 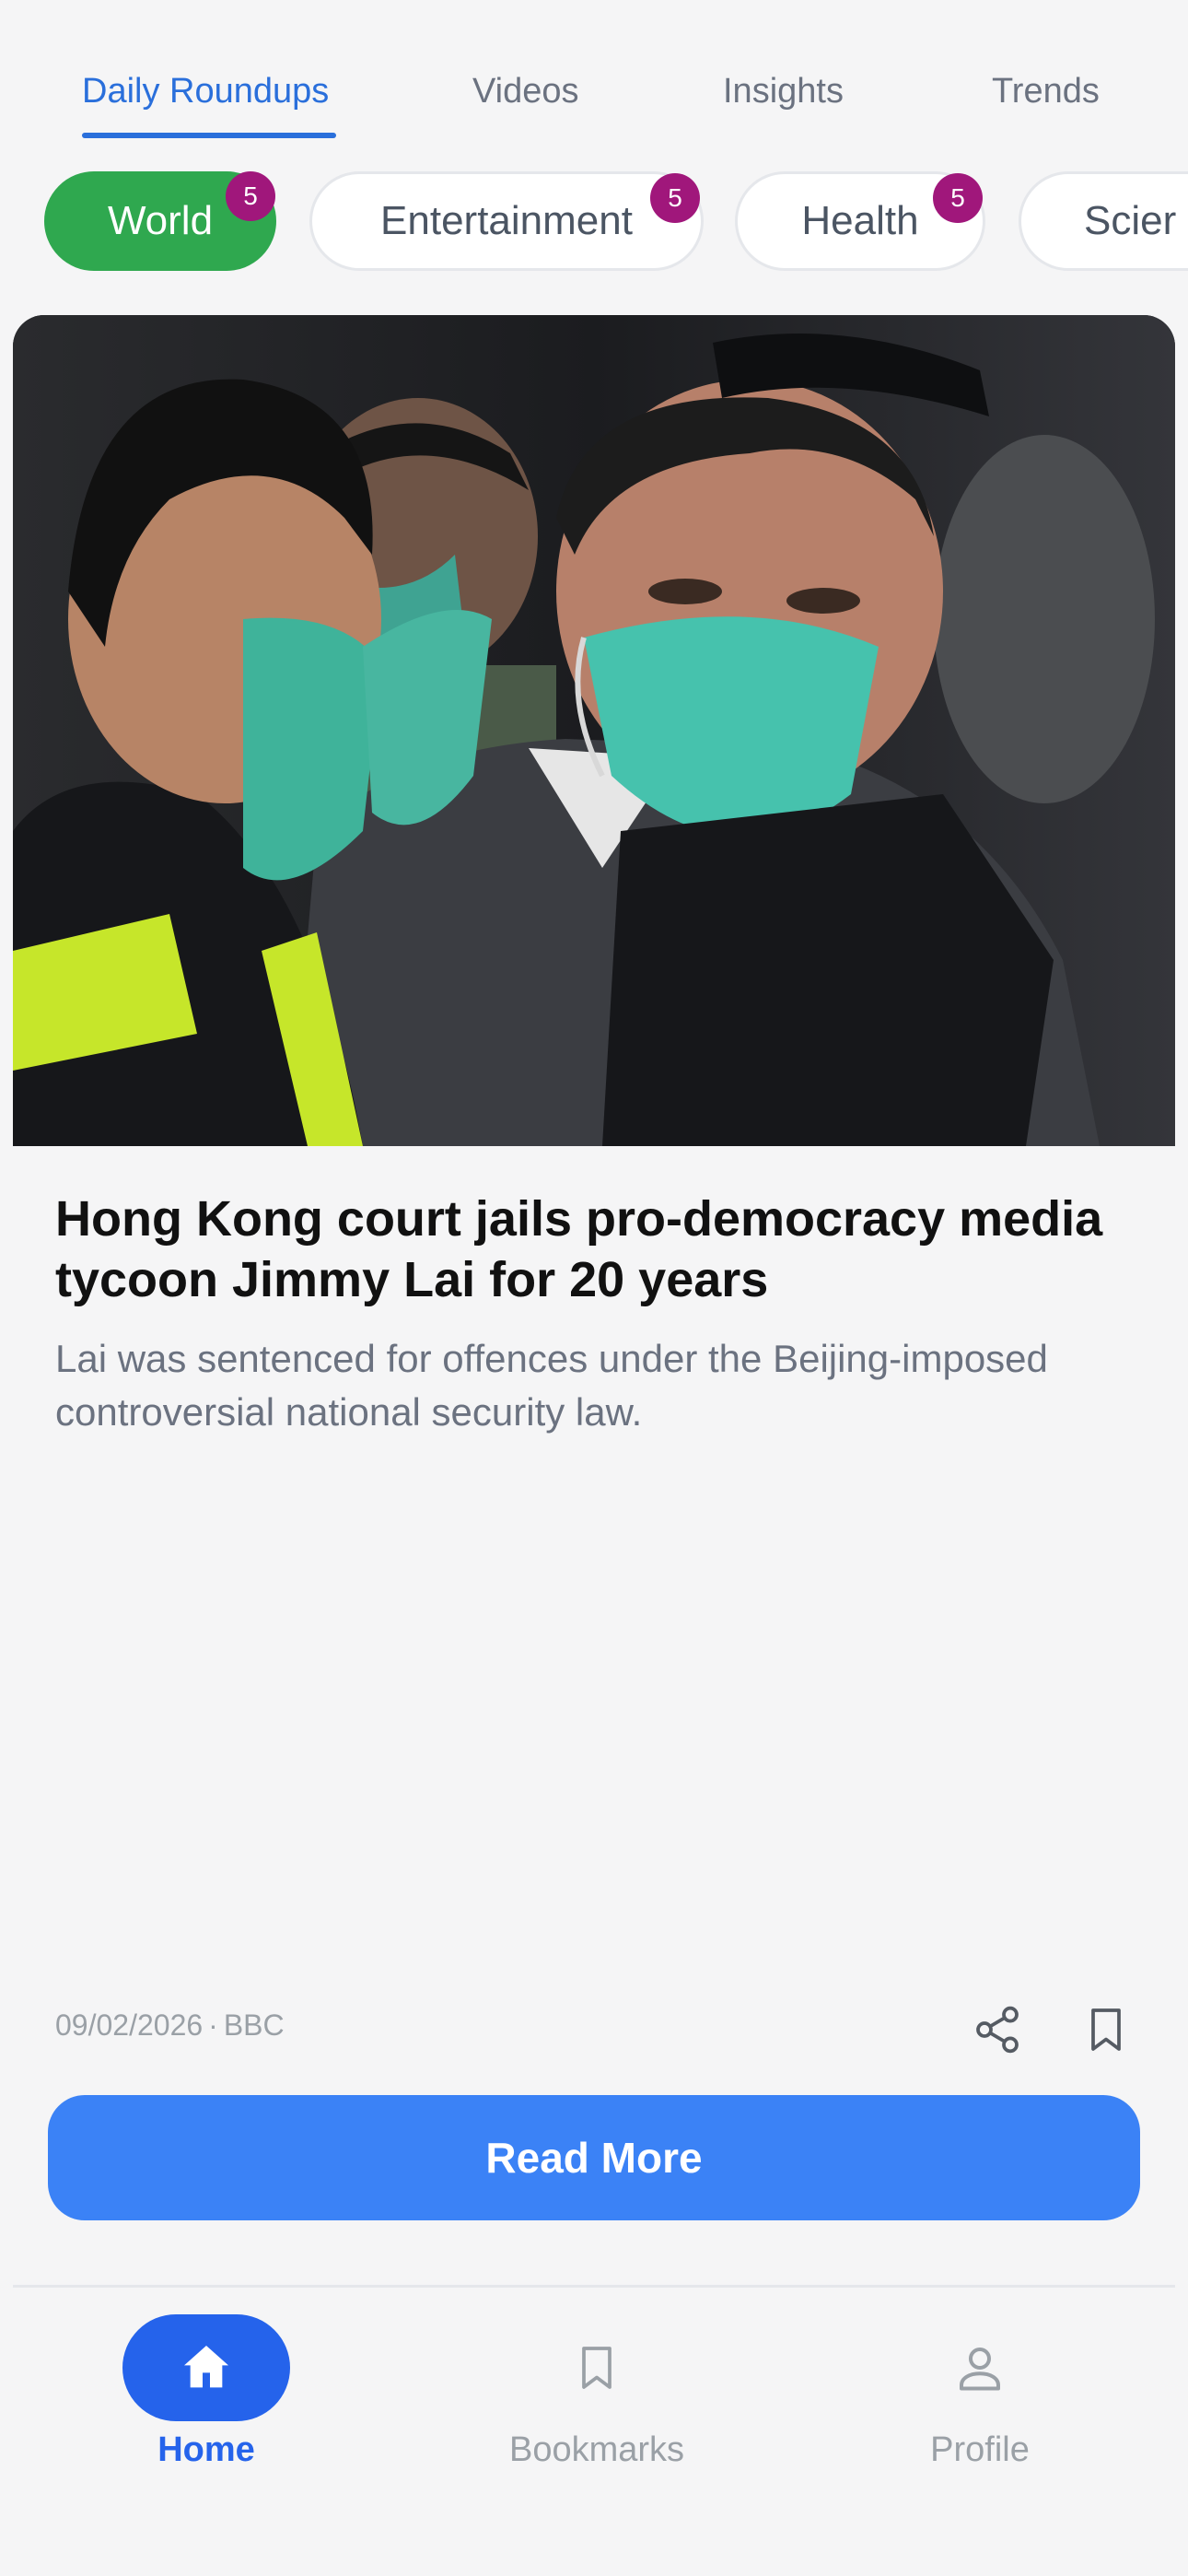 I want to click on share-icon, so click(x=998, y=2030).